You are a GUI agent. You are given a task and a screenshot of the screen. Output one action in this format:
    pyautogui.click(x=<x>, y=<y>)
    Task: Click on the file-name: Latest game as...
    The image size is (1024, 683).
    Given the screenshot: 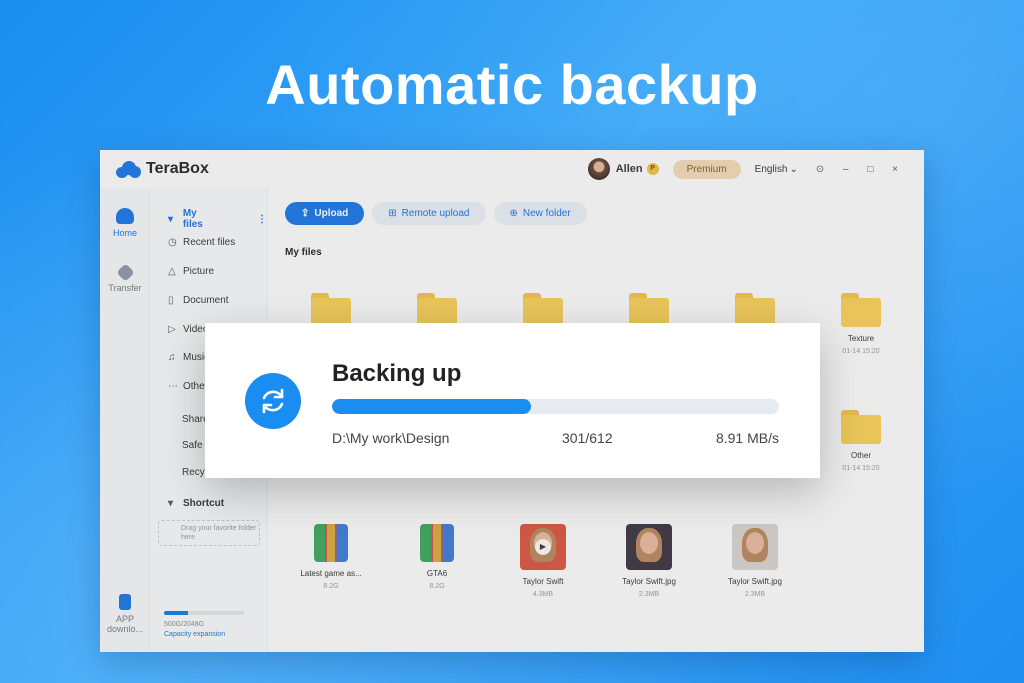 What is the action you would take?
    pyautogui.click(x=331, y=573)
    